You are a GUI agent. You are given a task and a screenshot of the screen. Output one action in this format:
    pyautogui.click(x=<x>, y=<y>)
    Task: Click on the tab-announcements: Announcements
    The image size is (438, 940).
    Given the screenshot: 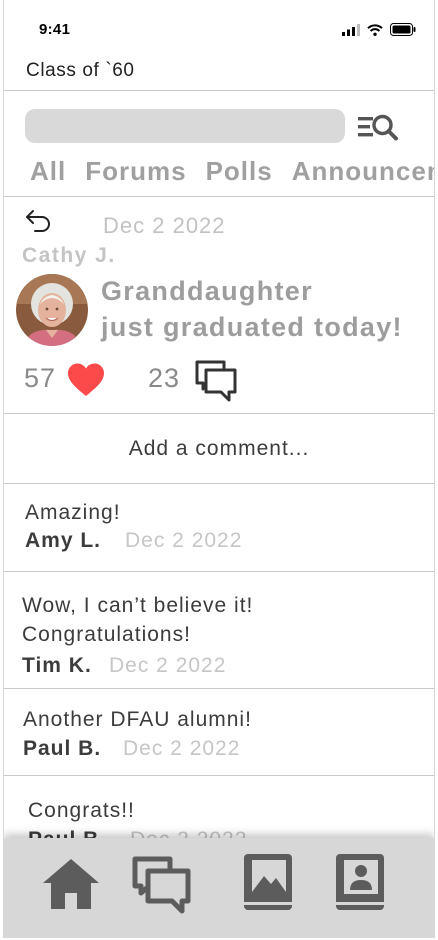 What is the action you would take?
    pyautogui.click(x=363, y=171)
    